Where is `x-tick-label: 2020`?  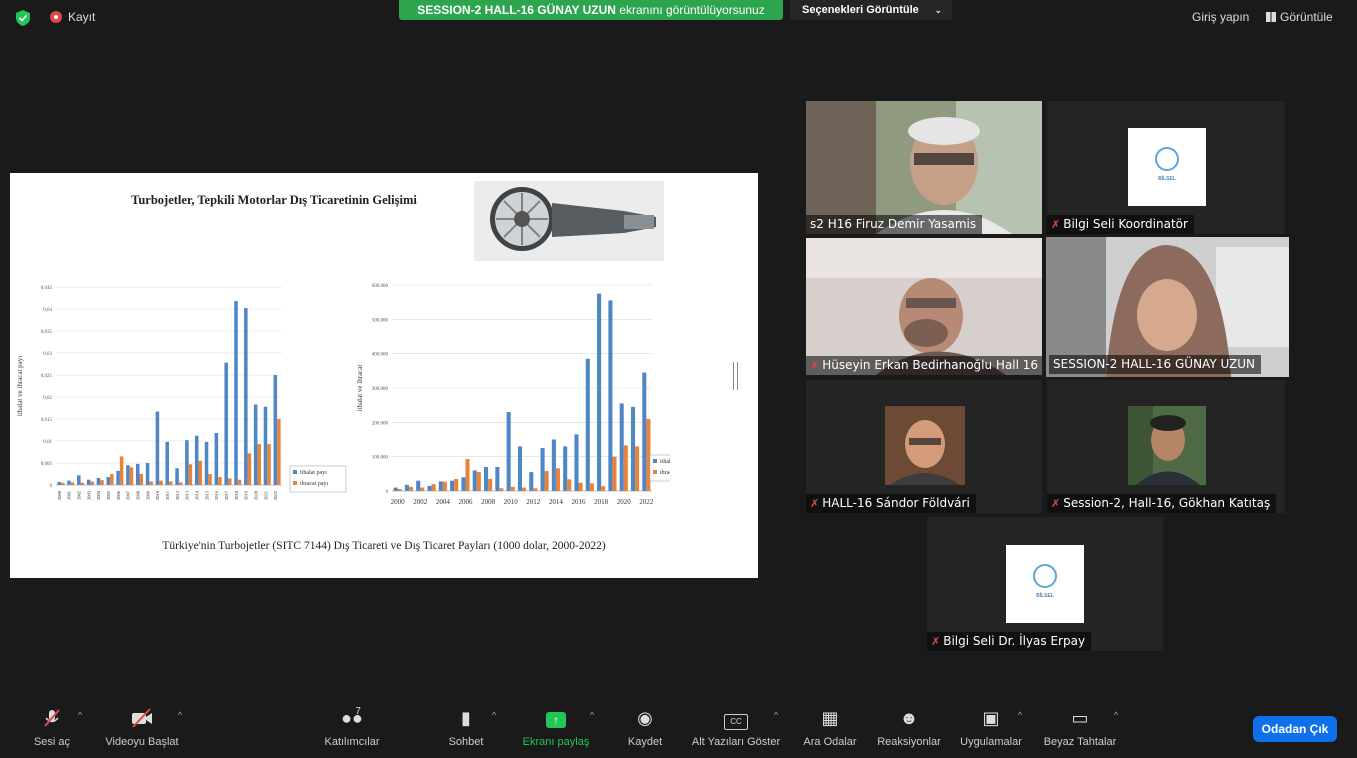
x-tick-label: 2020 is located at coordinates (255, 495).